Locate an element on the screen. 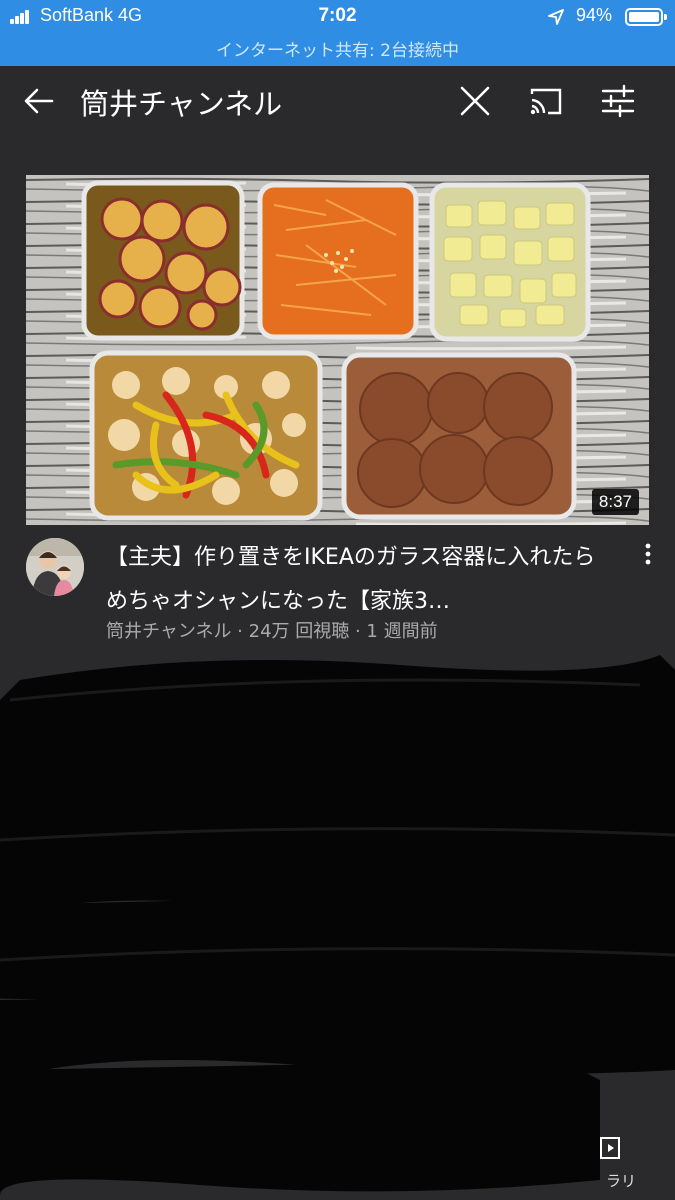 The image size is (675, 1200). close-icon is located at coordinates (475, 101).